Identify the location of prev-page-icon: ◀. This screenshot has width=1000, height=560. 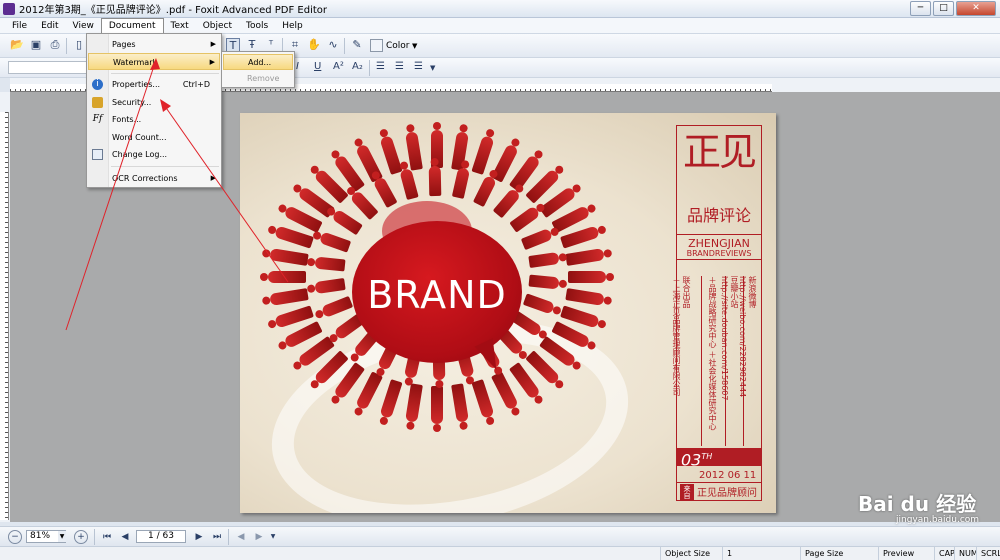
(125, 537).